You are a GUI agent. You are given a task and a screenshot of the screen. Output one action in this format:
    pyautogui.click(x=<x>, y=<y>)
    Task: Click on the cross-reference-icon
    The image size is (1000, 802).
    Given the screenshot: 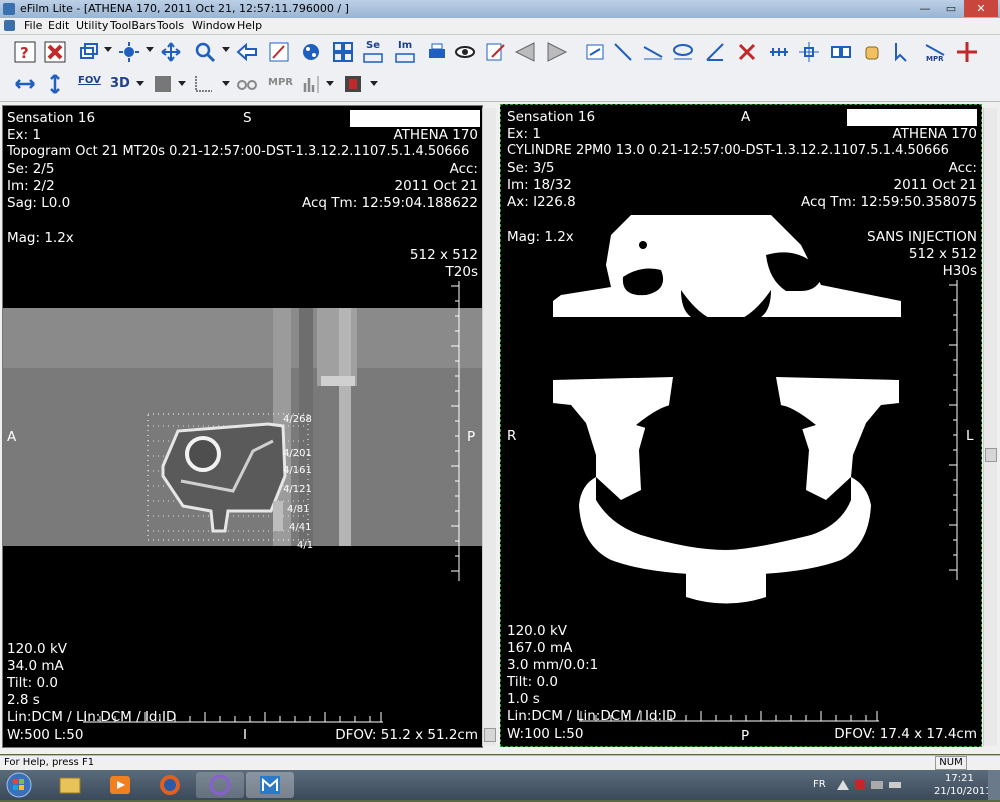 What is the action you would take?
    pyautogui.click(x=967, y=52)
    